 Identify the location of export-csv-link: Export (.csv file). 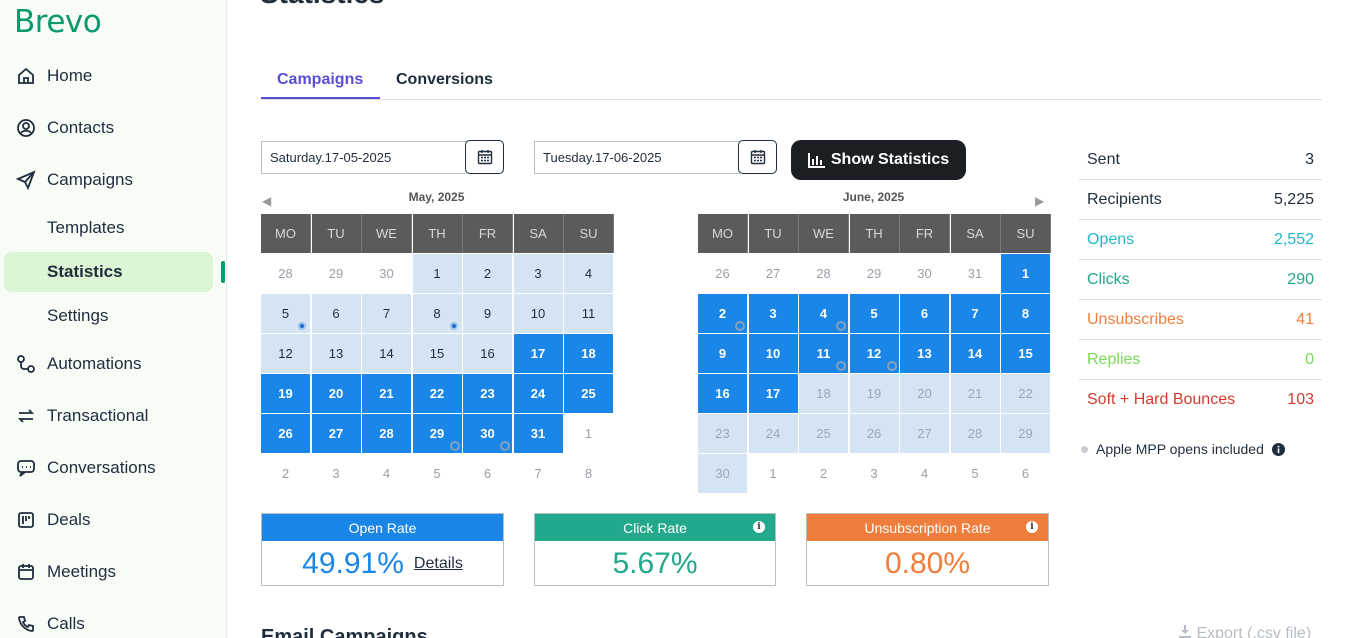
(1244, 631).